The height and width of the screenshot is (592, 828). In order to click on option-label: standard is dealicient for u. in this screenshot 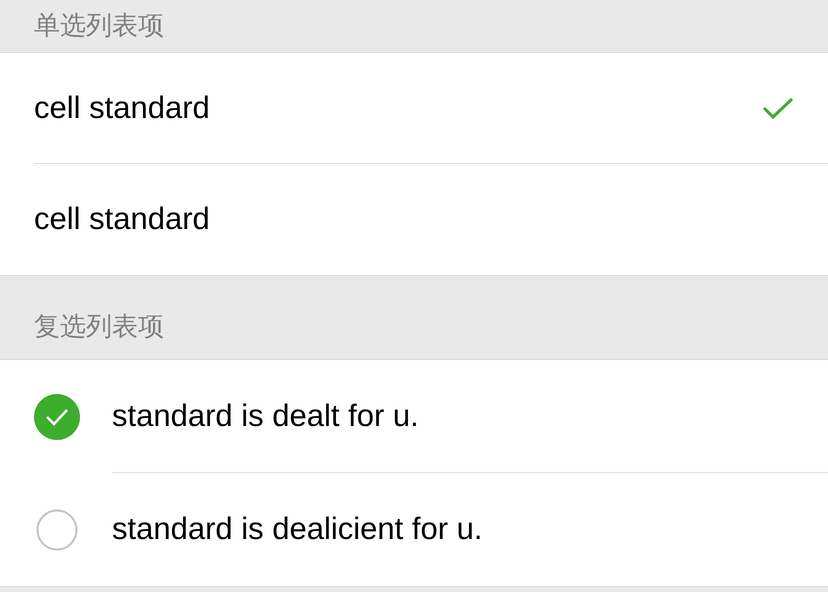, I will do `click(297, 529)`.